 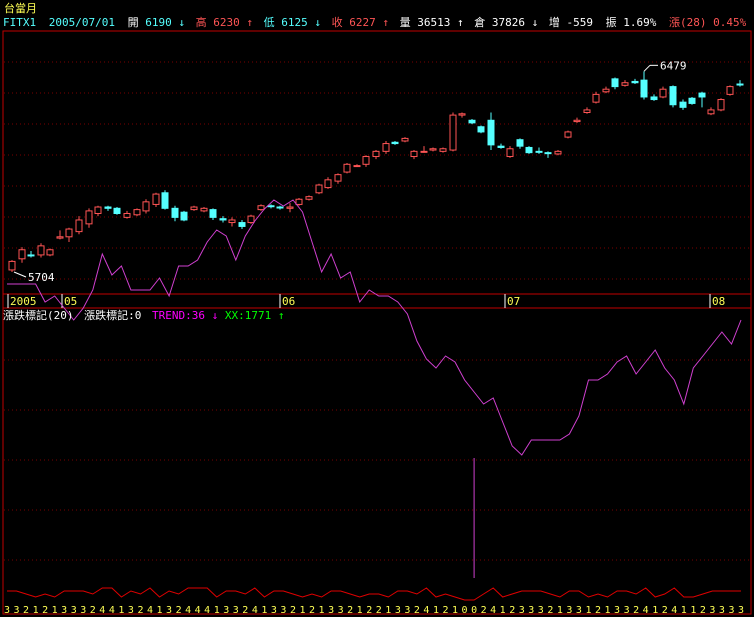 I want to click on indicator-header: 漲跌標記(20) 漲跌標記:0 TREND:36 ↓ XX:1771 ↑, so click(x=143, y=315).